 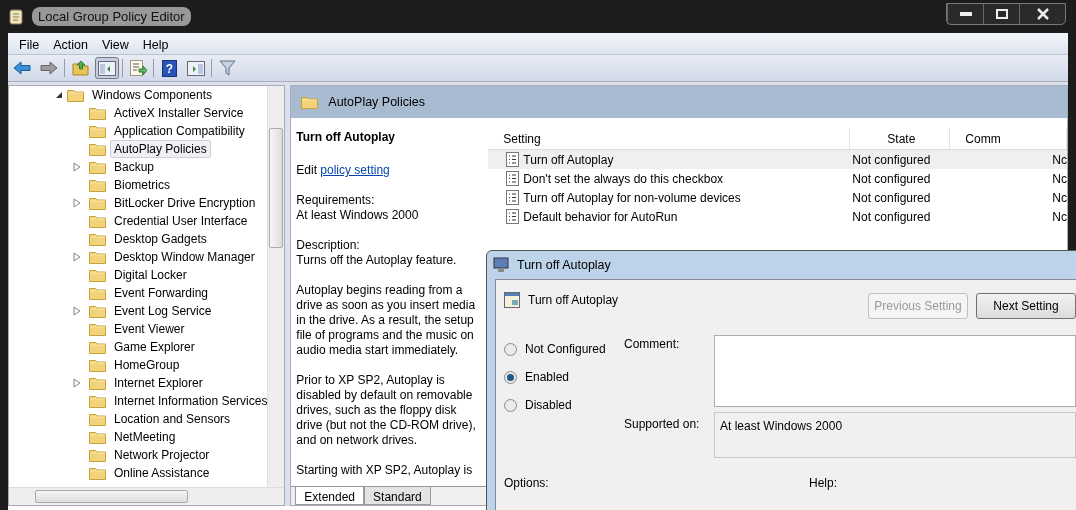 I want to click on supported-label: Supported on:, so click(x=662, y=424).